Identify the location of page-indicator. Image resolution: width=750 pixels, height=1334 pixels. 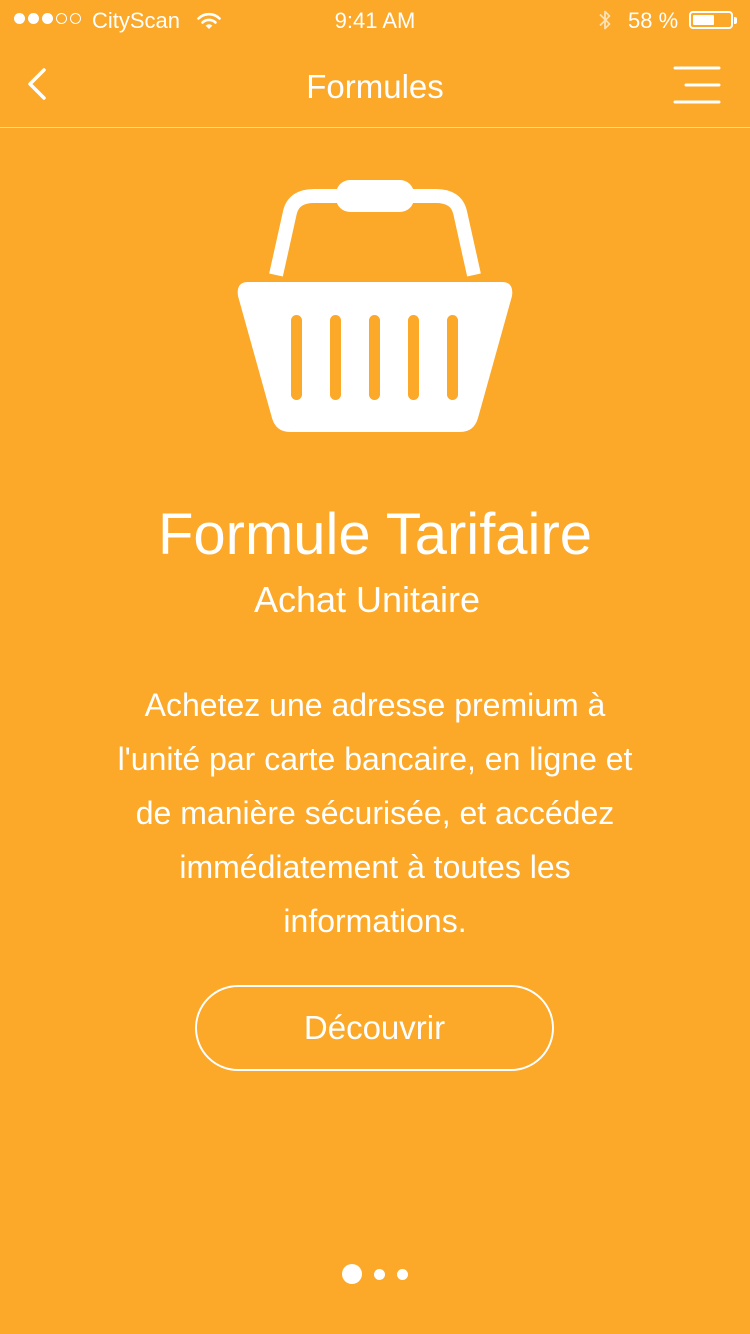
(375, 1274).